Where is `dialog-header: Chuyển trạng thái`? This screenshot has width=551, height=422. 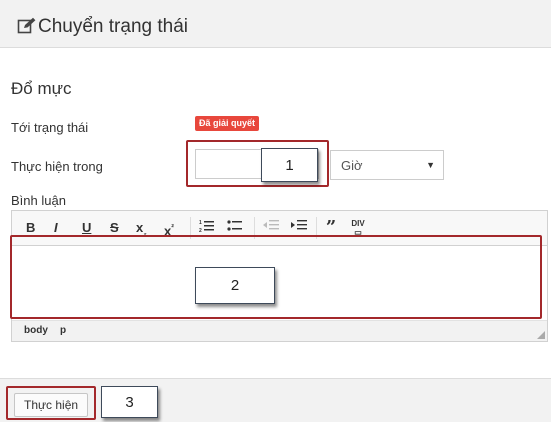
dialog-header: Chuyển trạng thái is located at coordinates (275, 24).